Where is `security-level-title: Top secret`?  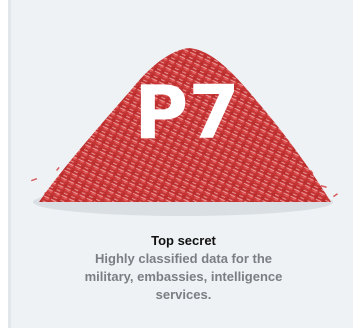 security-level-title: Top secret is located at coordinates (183, 240).